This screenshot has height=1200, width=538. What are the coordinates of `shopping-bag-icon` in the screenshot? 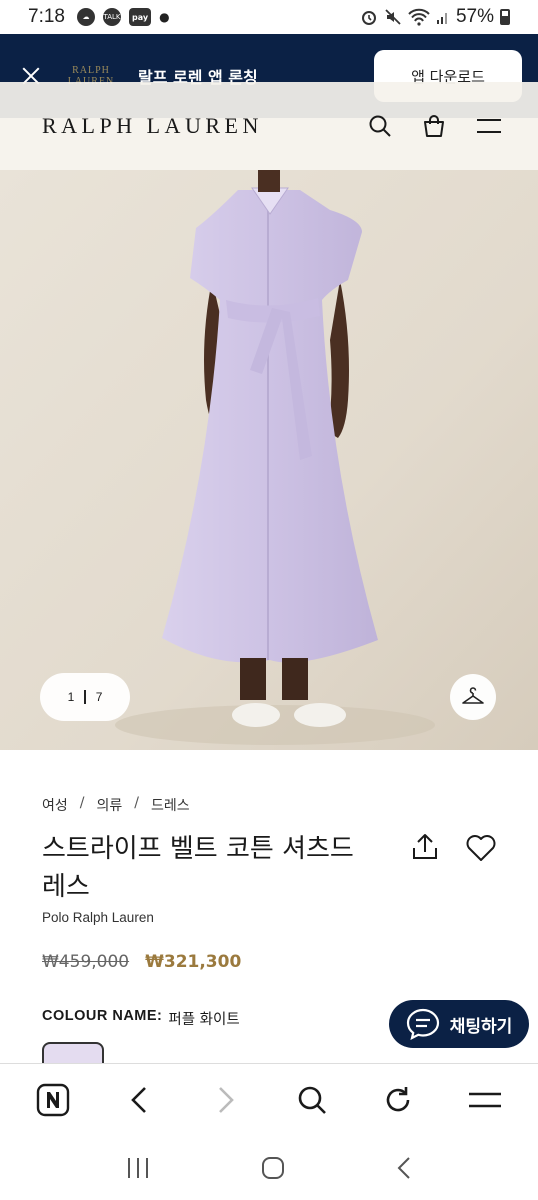 It's located at (434, 126).